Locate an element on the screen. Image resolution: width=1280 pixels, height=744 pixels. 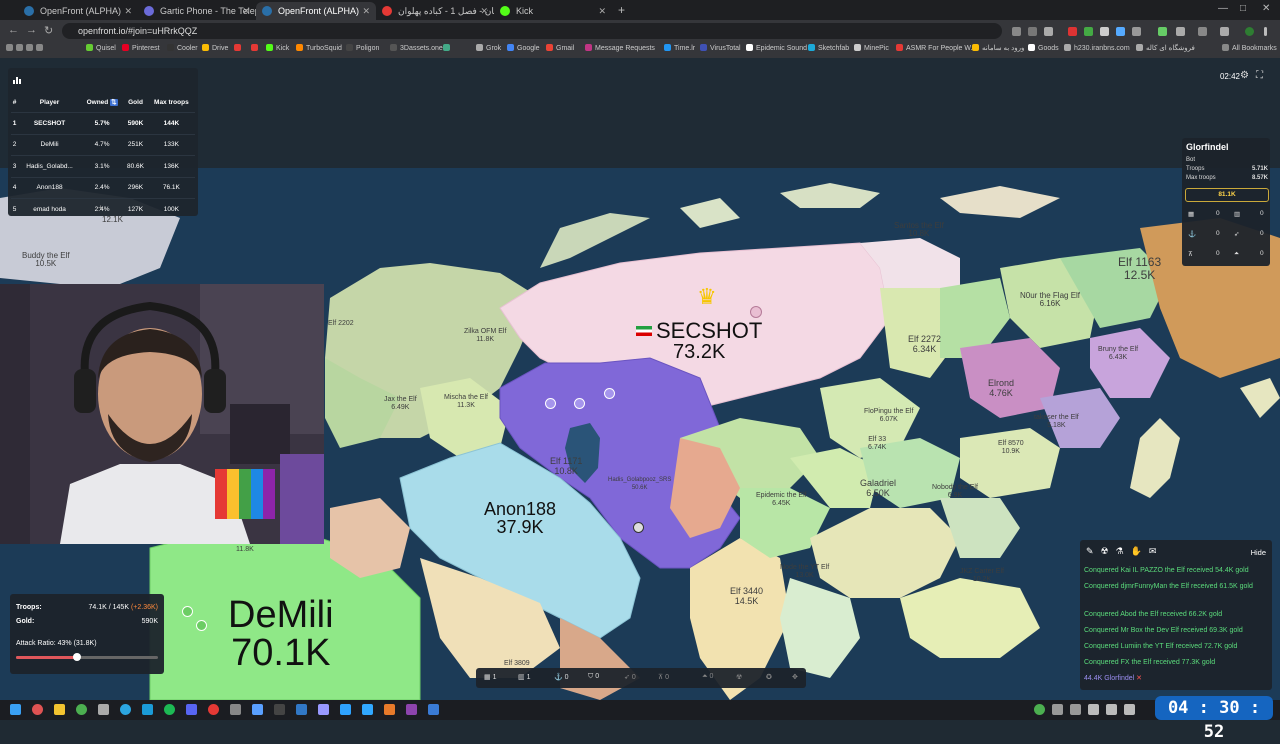
obs-icon is located at coordinates (213, 709).